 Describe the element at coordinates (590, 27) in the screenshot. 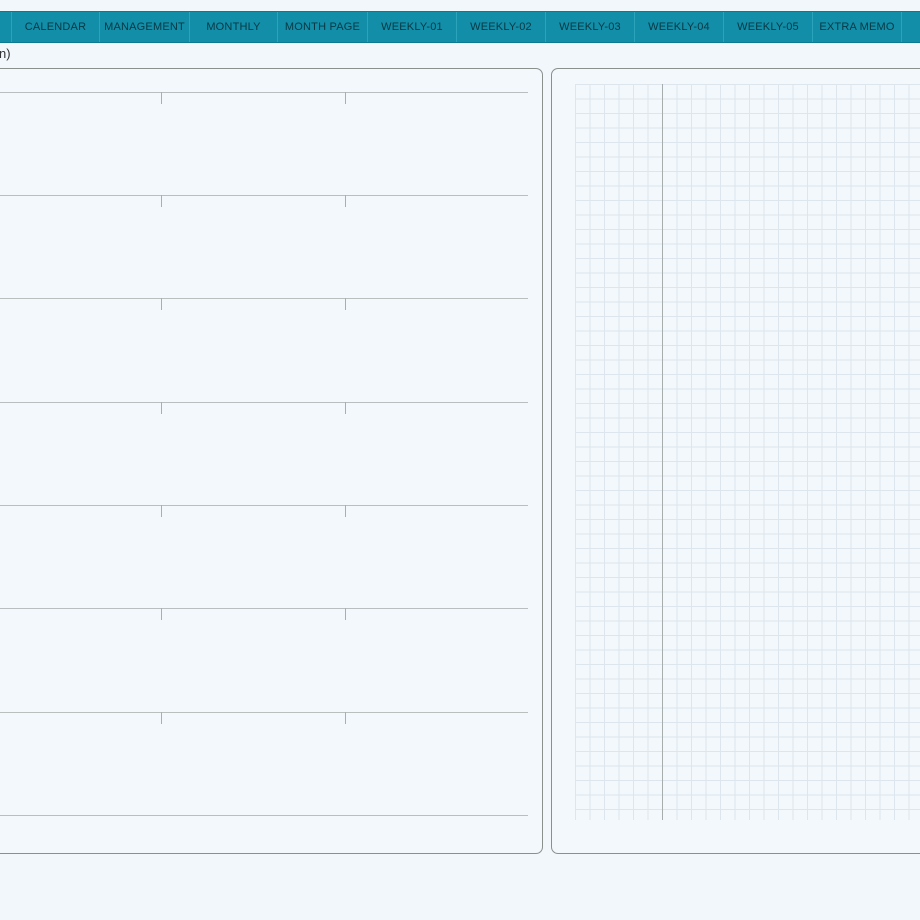

I see `tab-weekly-03: WEEKLY-03` at that location.